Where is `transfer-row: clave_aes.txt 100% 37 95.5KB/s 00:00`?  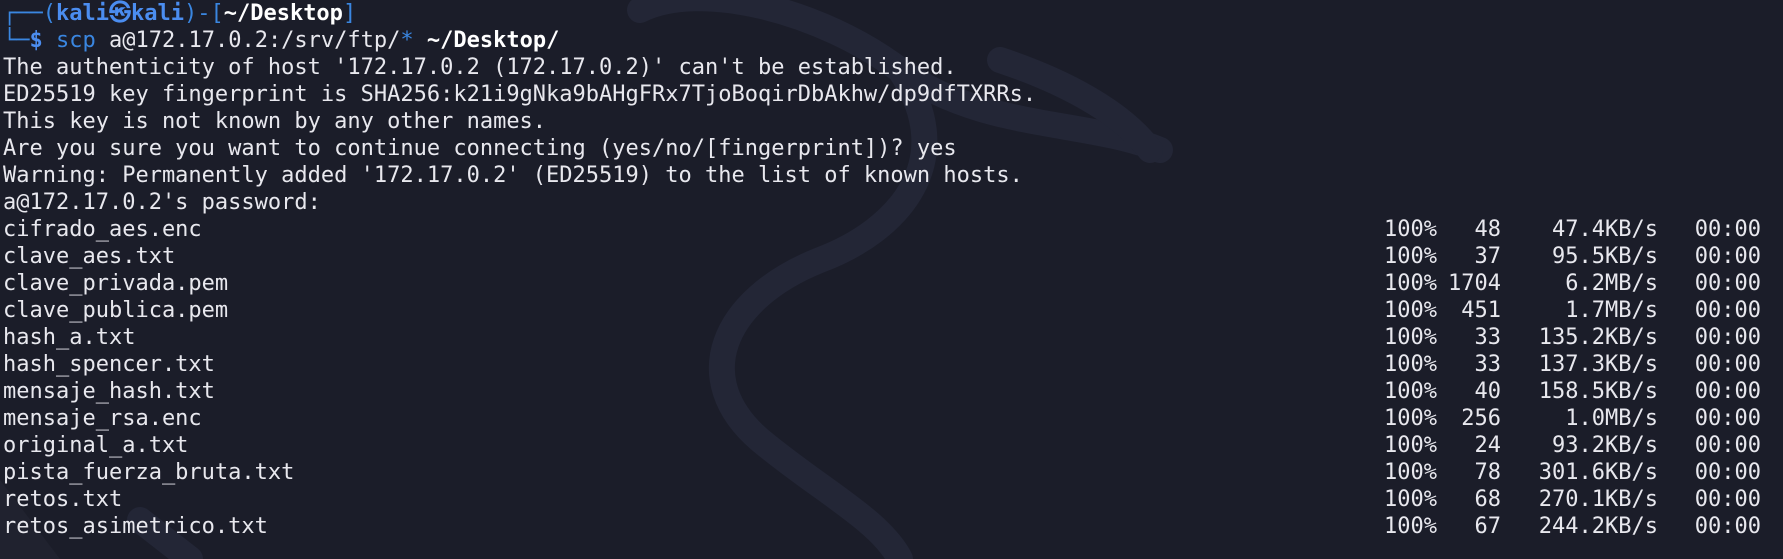 transfer-row: clave_aes.txt 100% 37 95.5KB/s 00:00 is located at coordinates (890, 256).